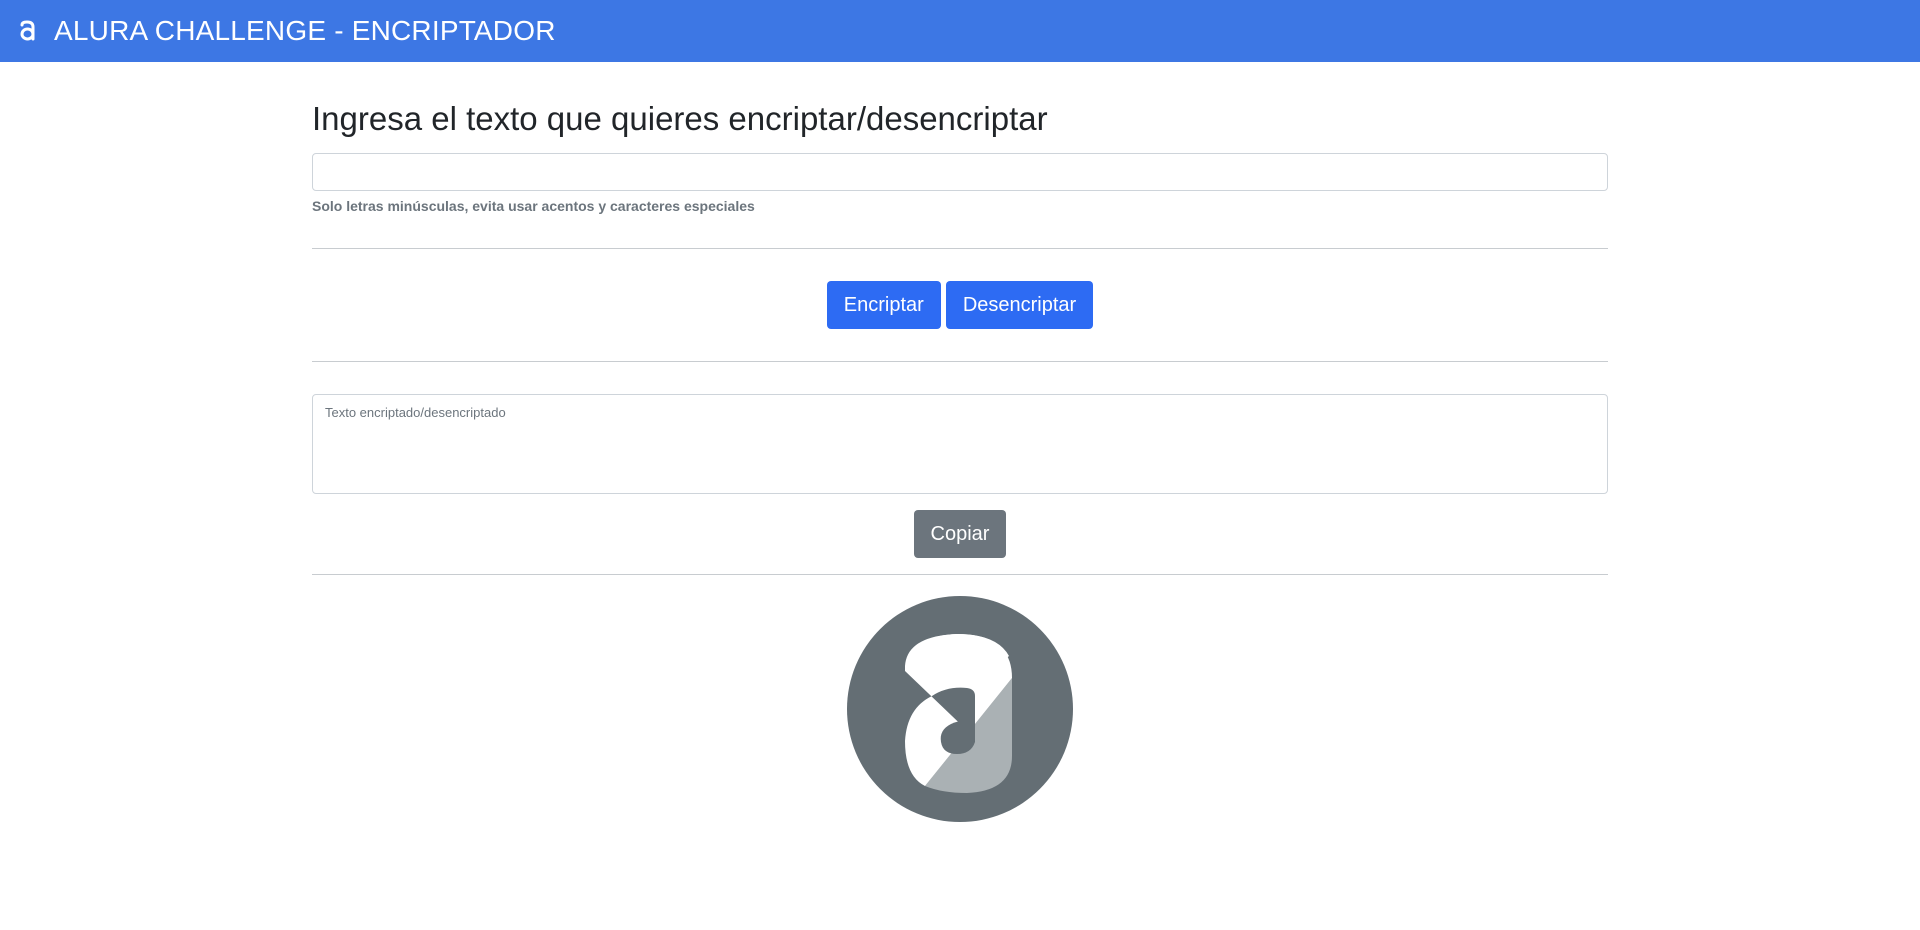 This screenshot has width=1920, height=930. What do you see at coordinates (960, 574) in the screenshot?
I see `divider-bottom` at bounding box center [960, 574].